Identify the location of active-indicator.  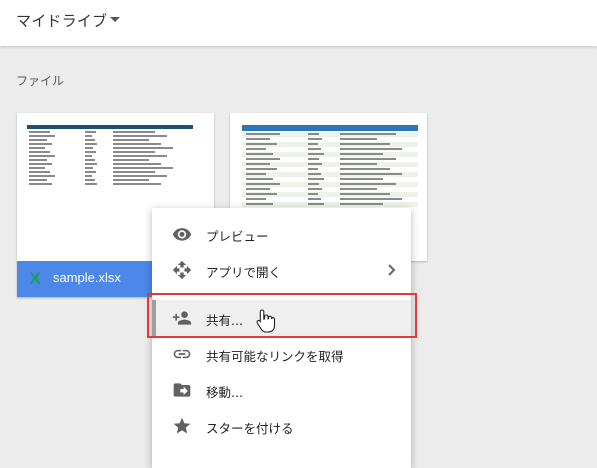
(154, 318).